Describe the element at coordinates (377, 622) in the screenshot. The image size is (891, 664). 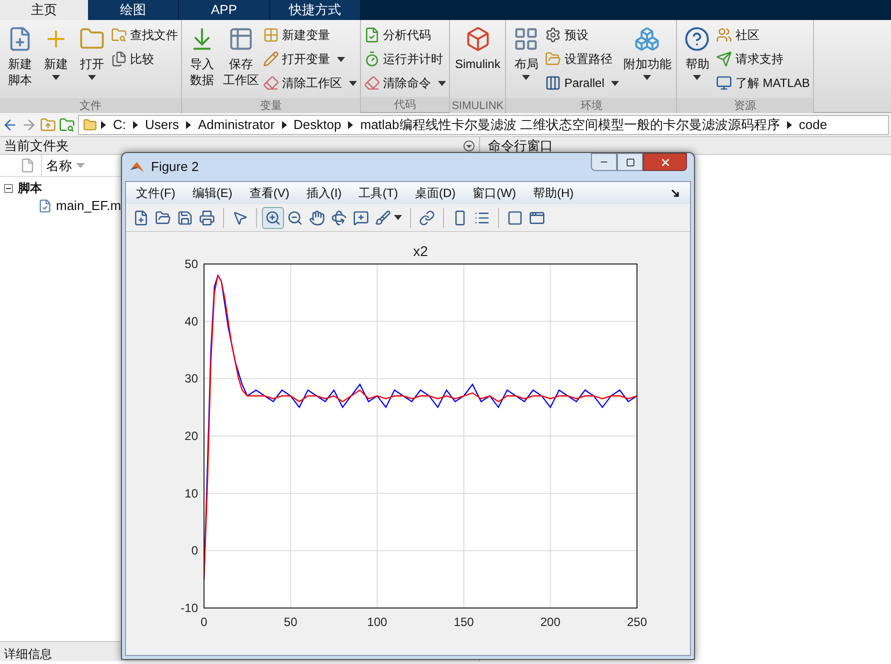
I see `x-tick-label: 100` at that location.